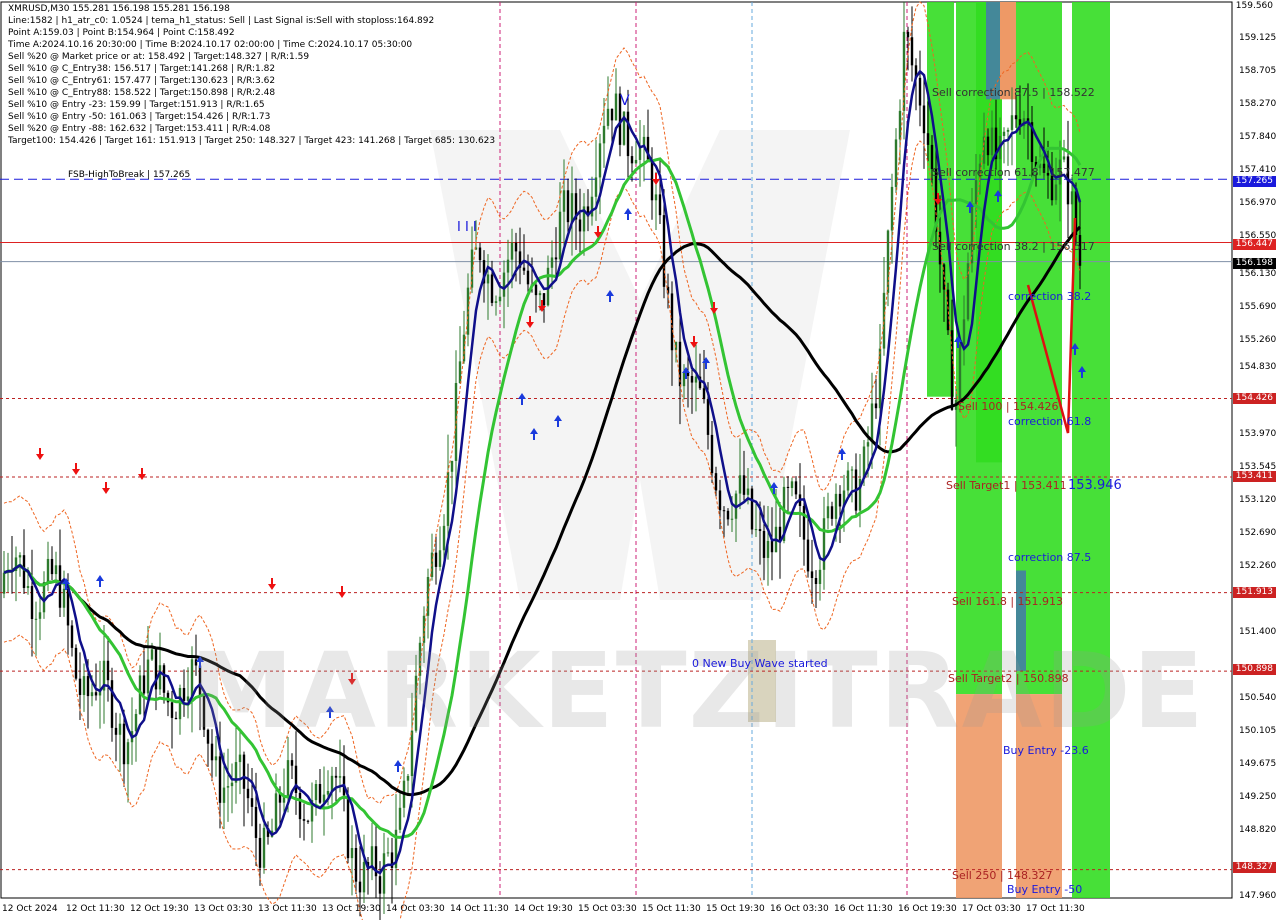 The image size is (1280, 920). What do you see at coordinates (1258, 170) in the screenshot?
I see `y-tick: 157.410` at bounding box center [1258, 170].